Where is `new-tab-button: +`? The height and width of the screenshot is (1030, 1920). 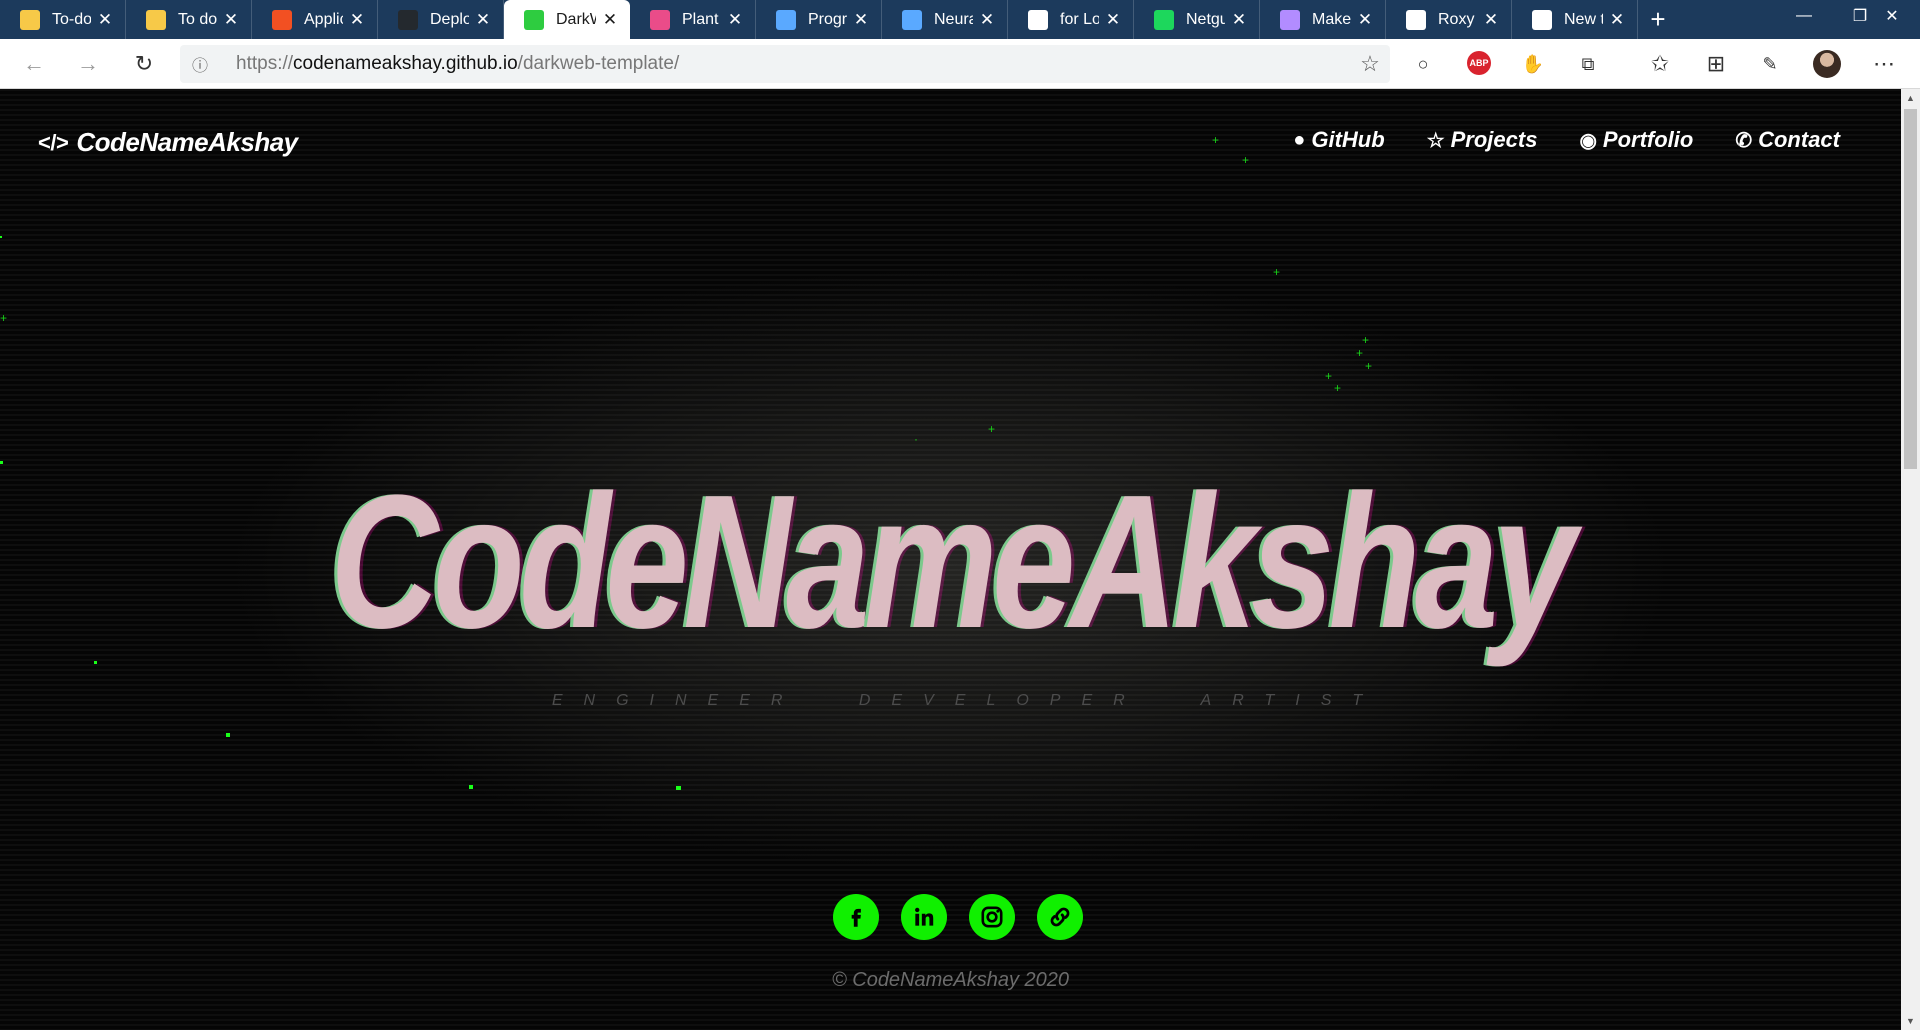
new-tab-button: + is located at coordinates (1658, 19).